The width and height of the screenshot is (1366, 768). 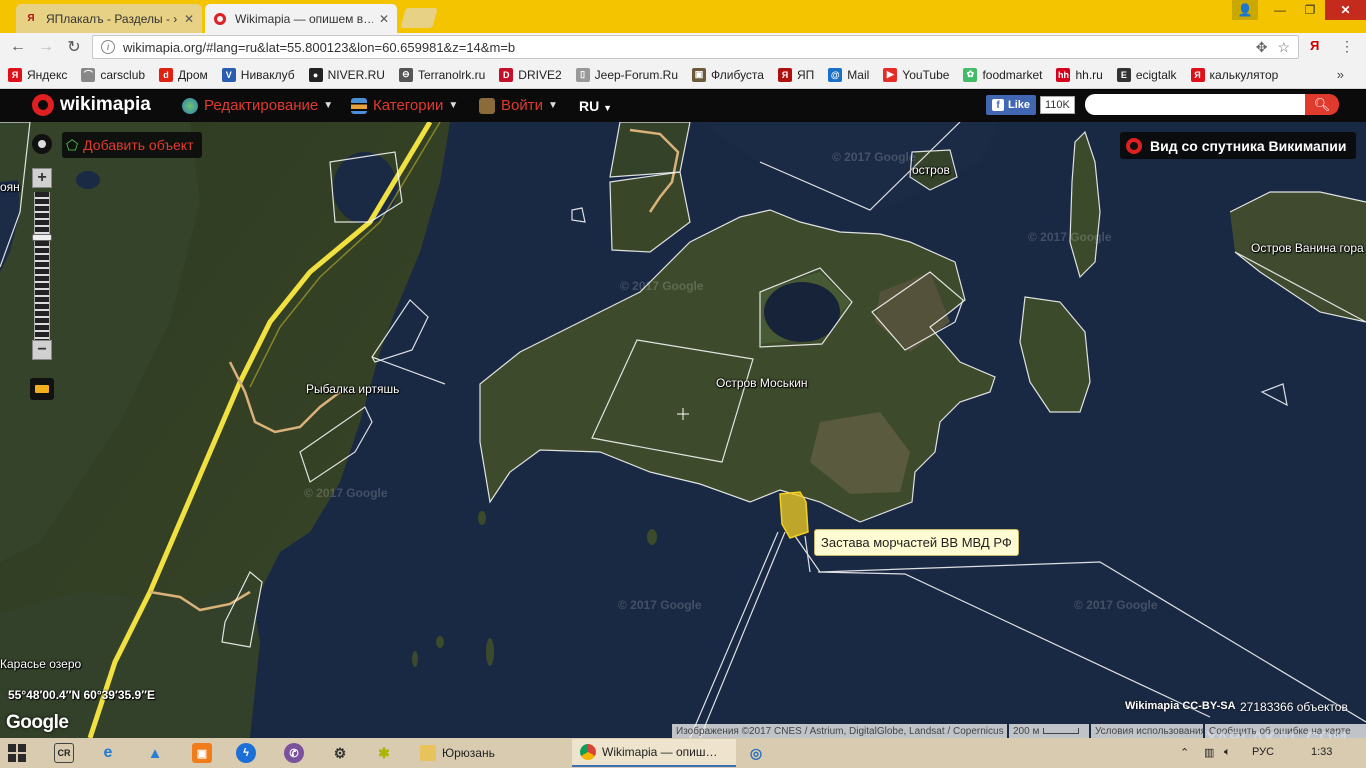 I want to click on menu-login: Войти ▼, so click(x=518, y=105).